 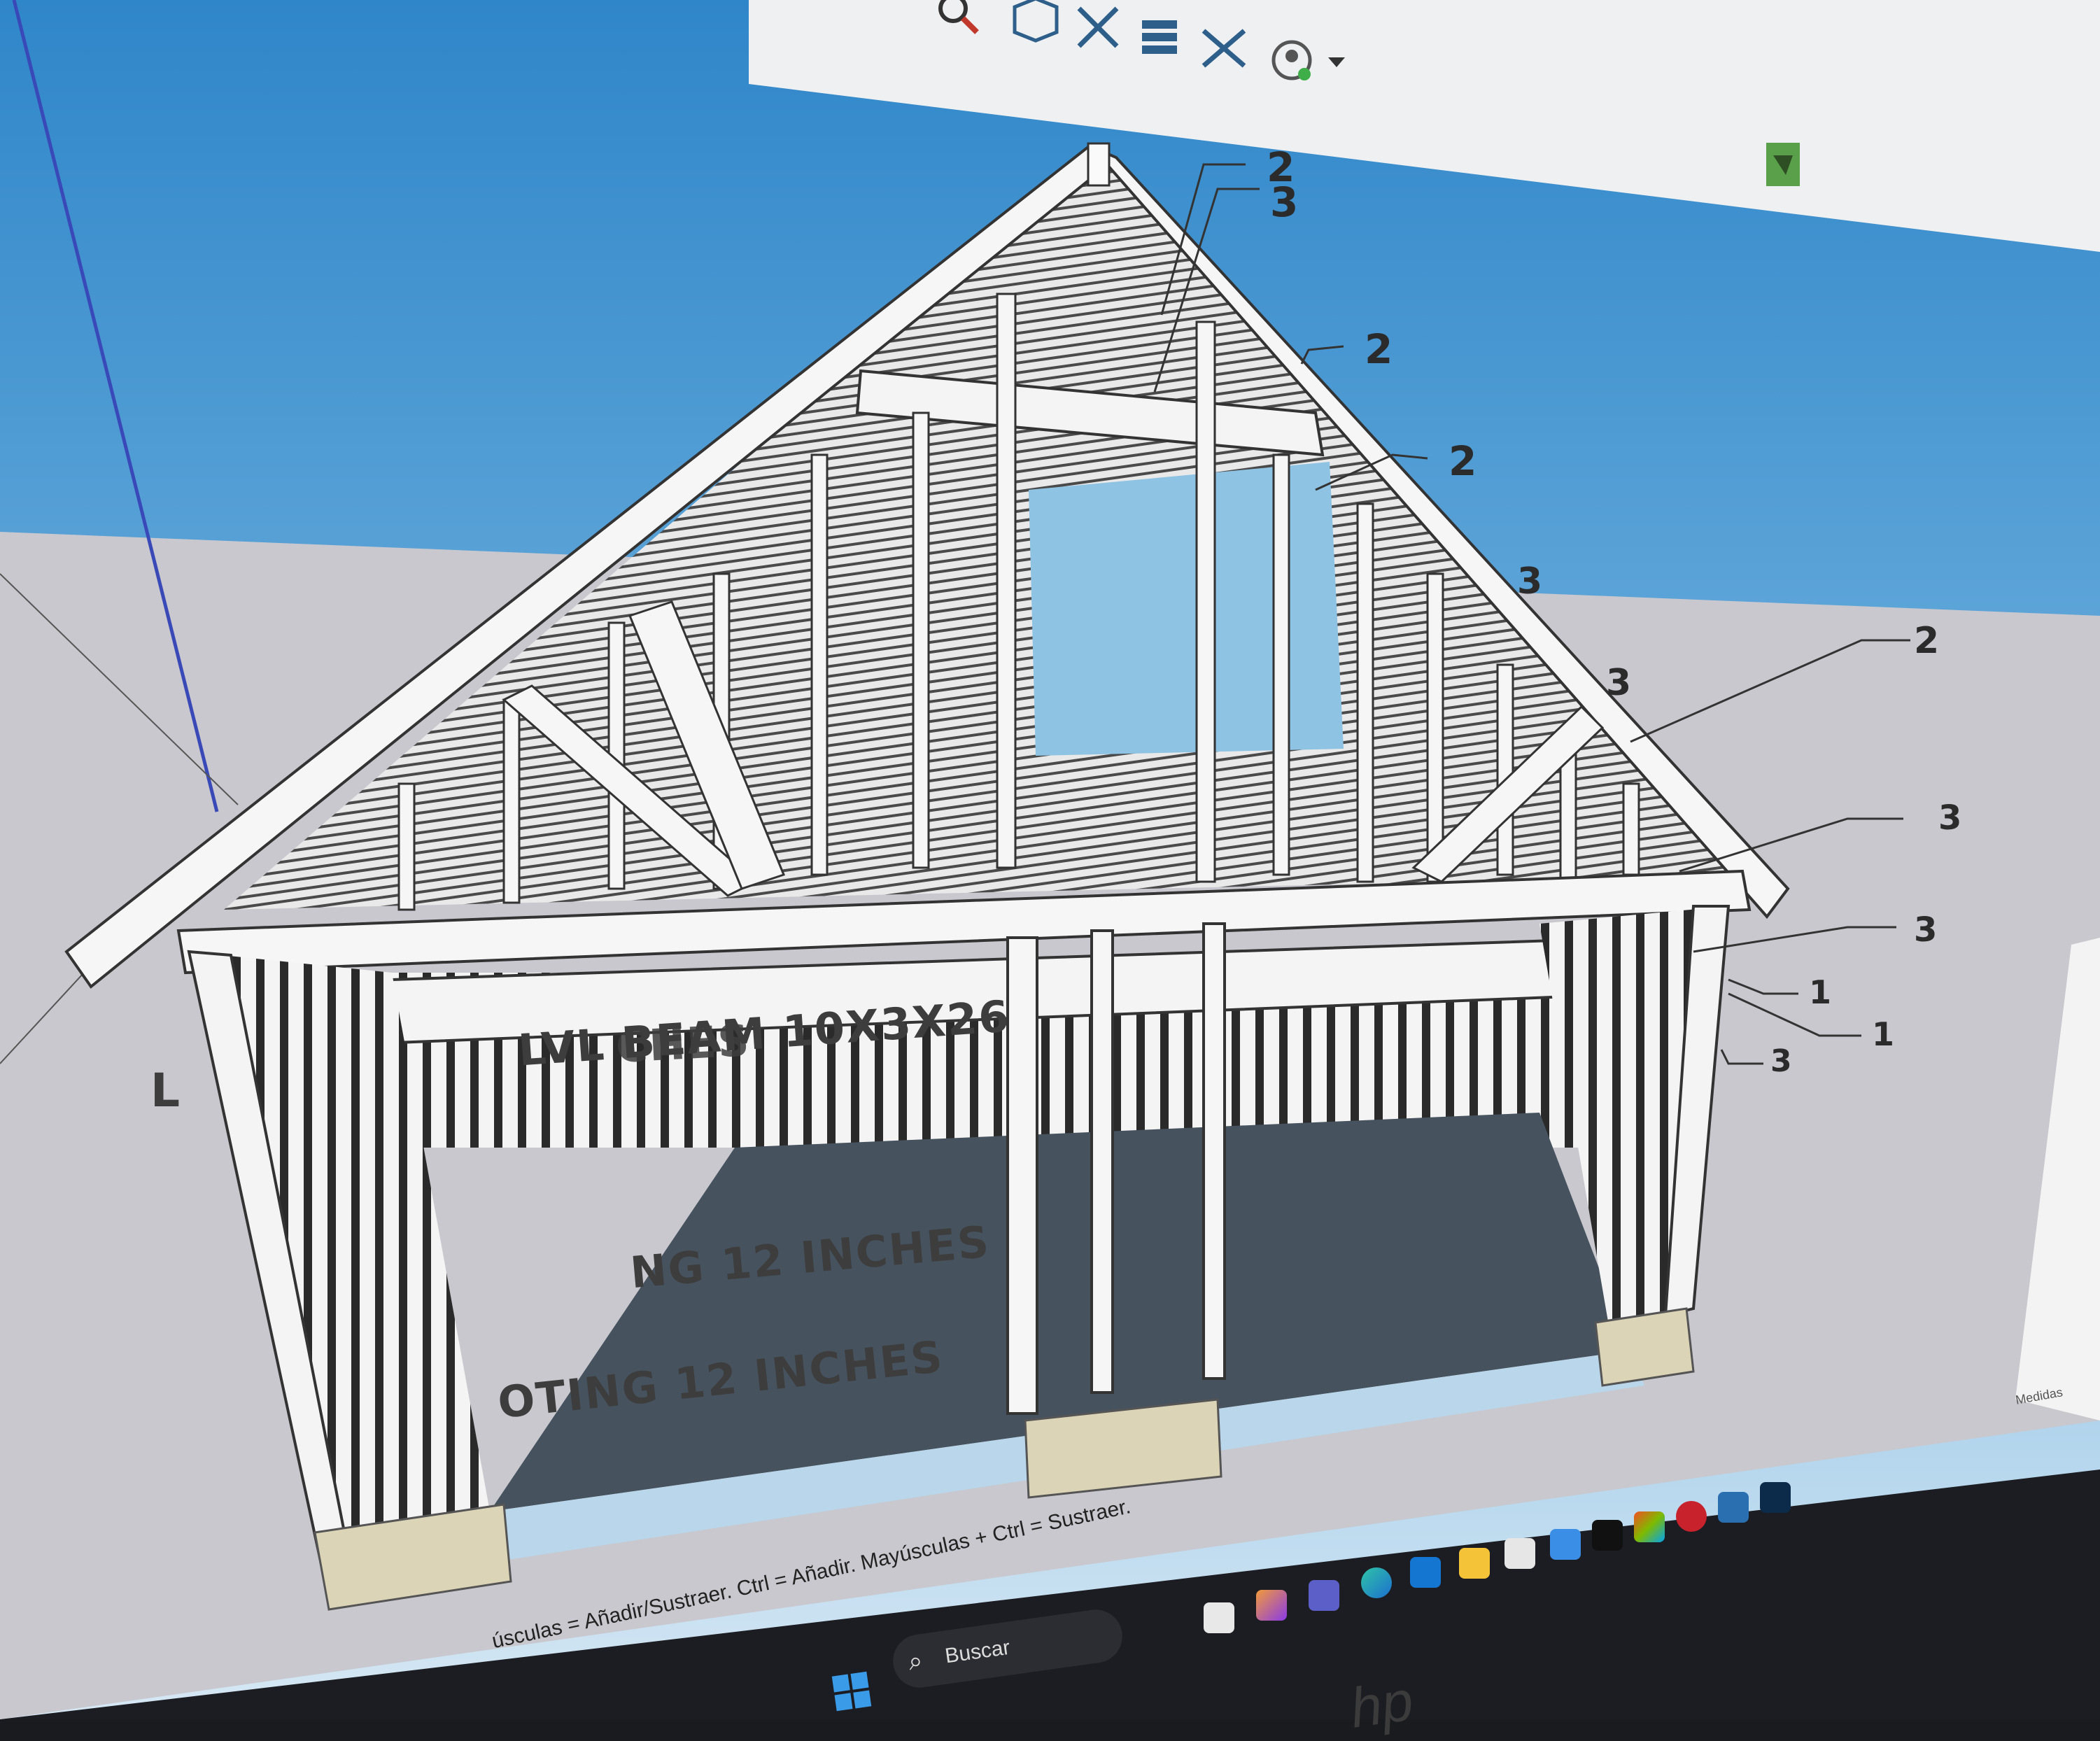 What do you see at coordinates (1376, 1582) in the screenshot?
I see `edge-icon` at bounding box center [1376, 1582].